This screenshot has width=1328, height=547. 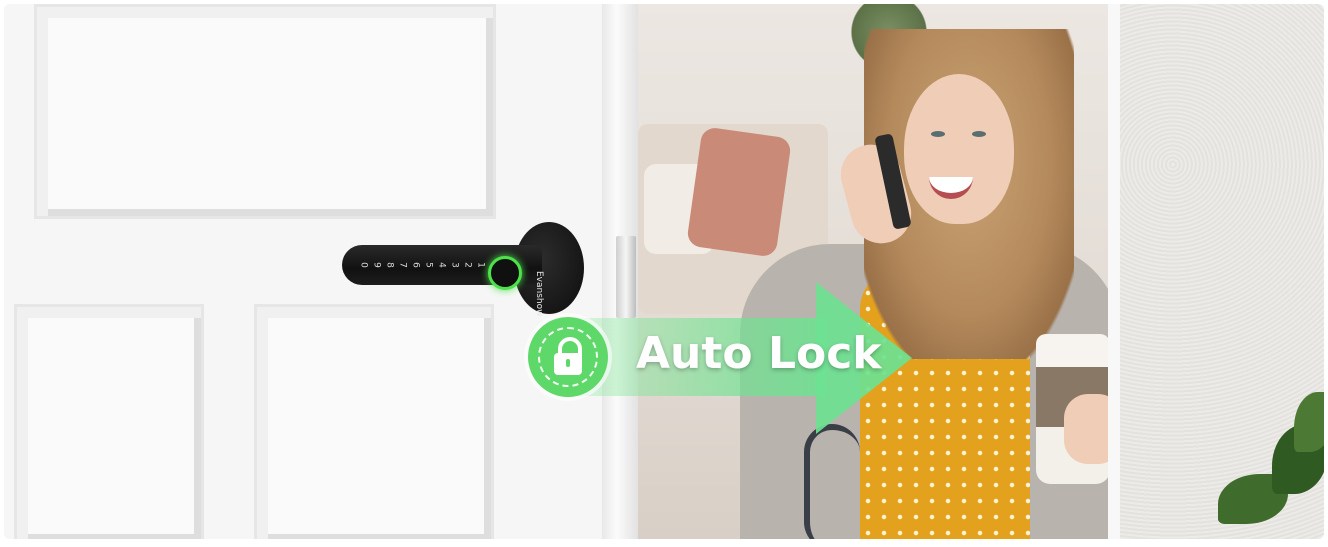 I want to click on keypad-key: 9, so click(x=376, y=265).